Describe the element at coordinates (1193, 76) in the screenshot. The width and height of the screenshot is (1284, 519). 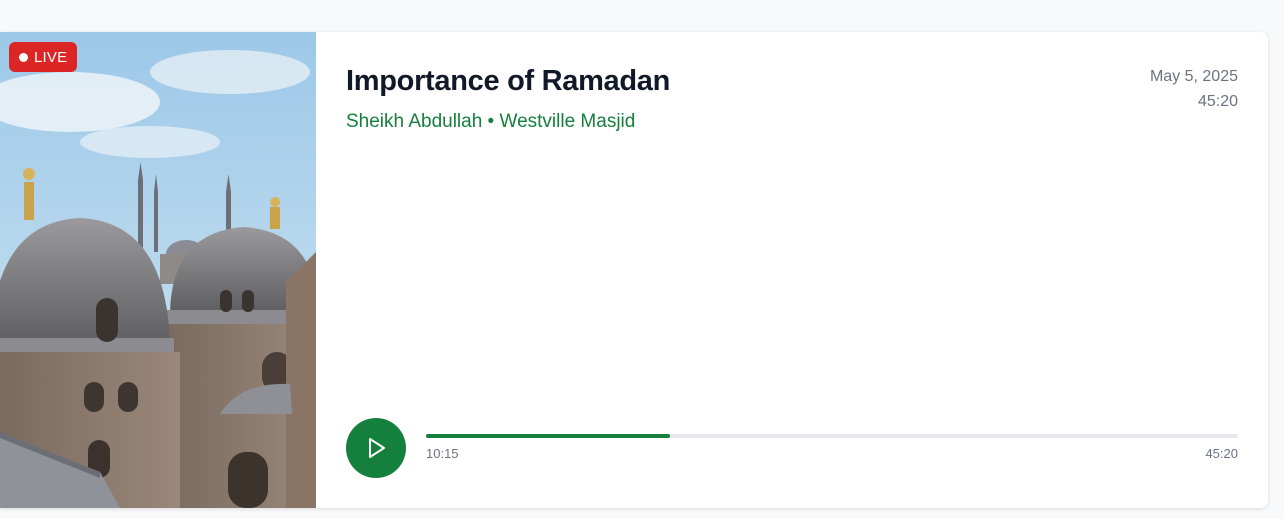
I see `sermon-date: May 5, 2025` at that location.